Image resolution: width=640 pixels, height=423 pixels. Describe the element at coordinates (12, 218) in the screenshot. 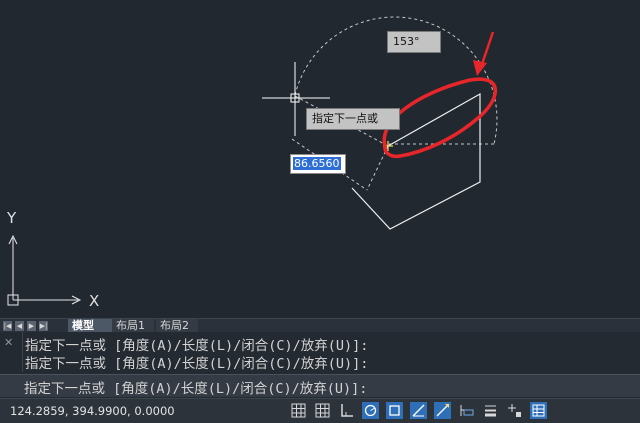

I see `axis-y-label: Y` at that location.